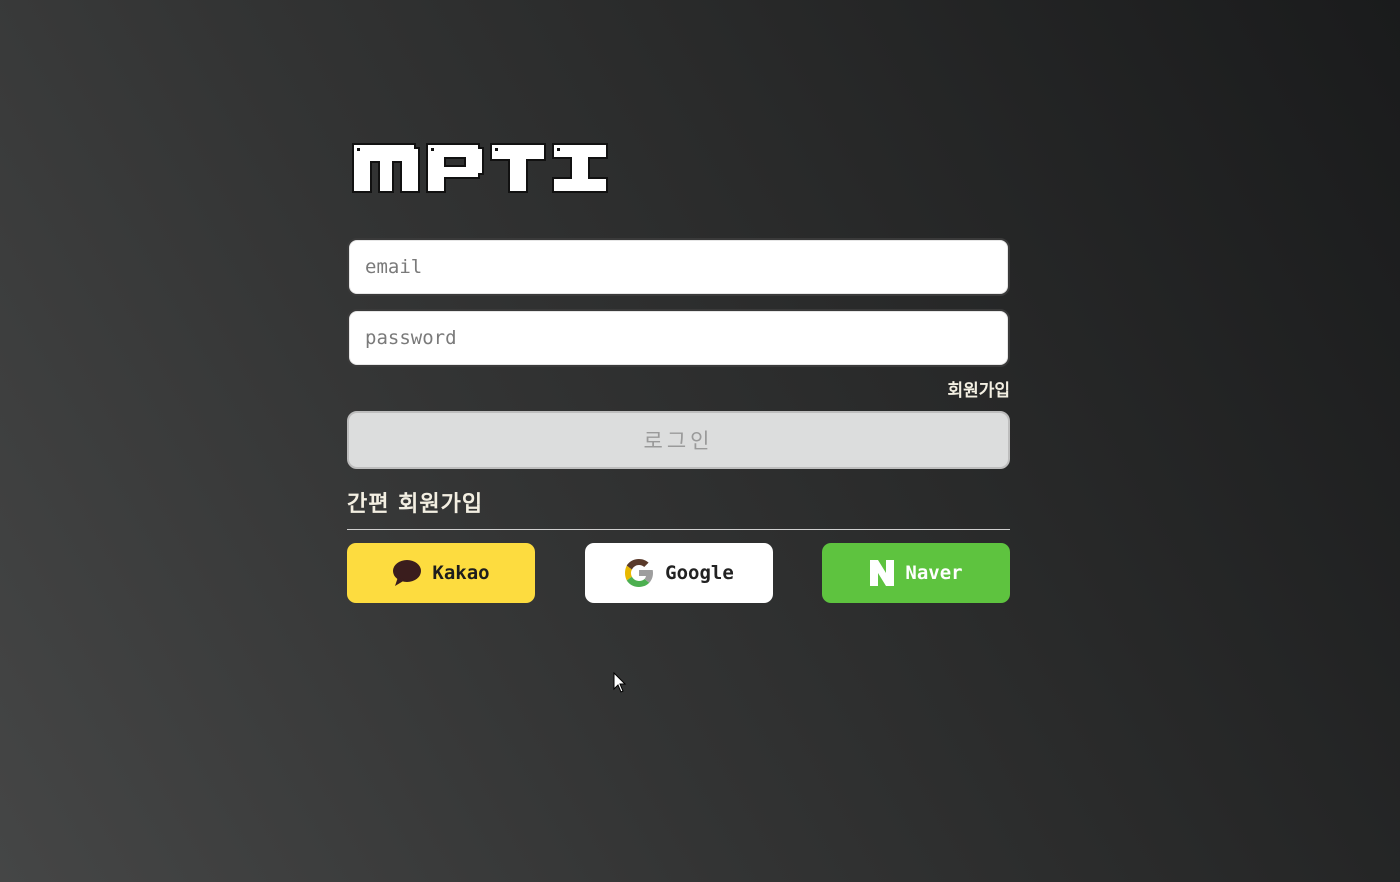 Image resolution: width=1400 pixels, height=882 pixels. What do you see at coordinates (407, 573) in the screenshot?
I see `kakao-speech-bubble-icon` at bounding box center [407, 573].